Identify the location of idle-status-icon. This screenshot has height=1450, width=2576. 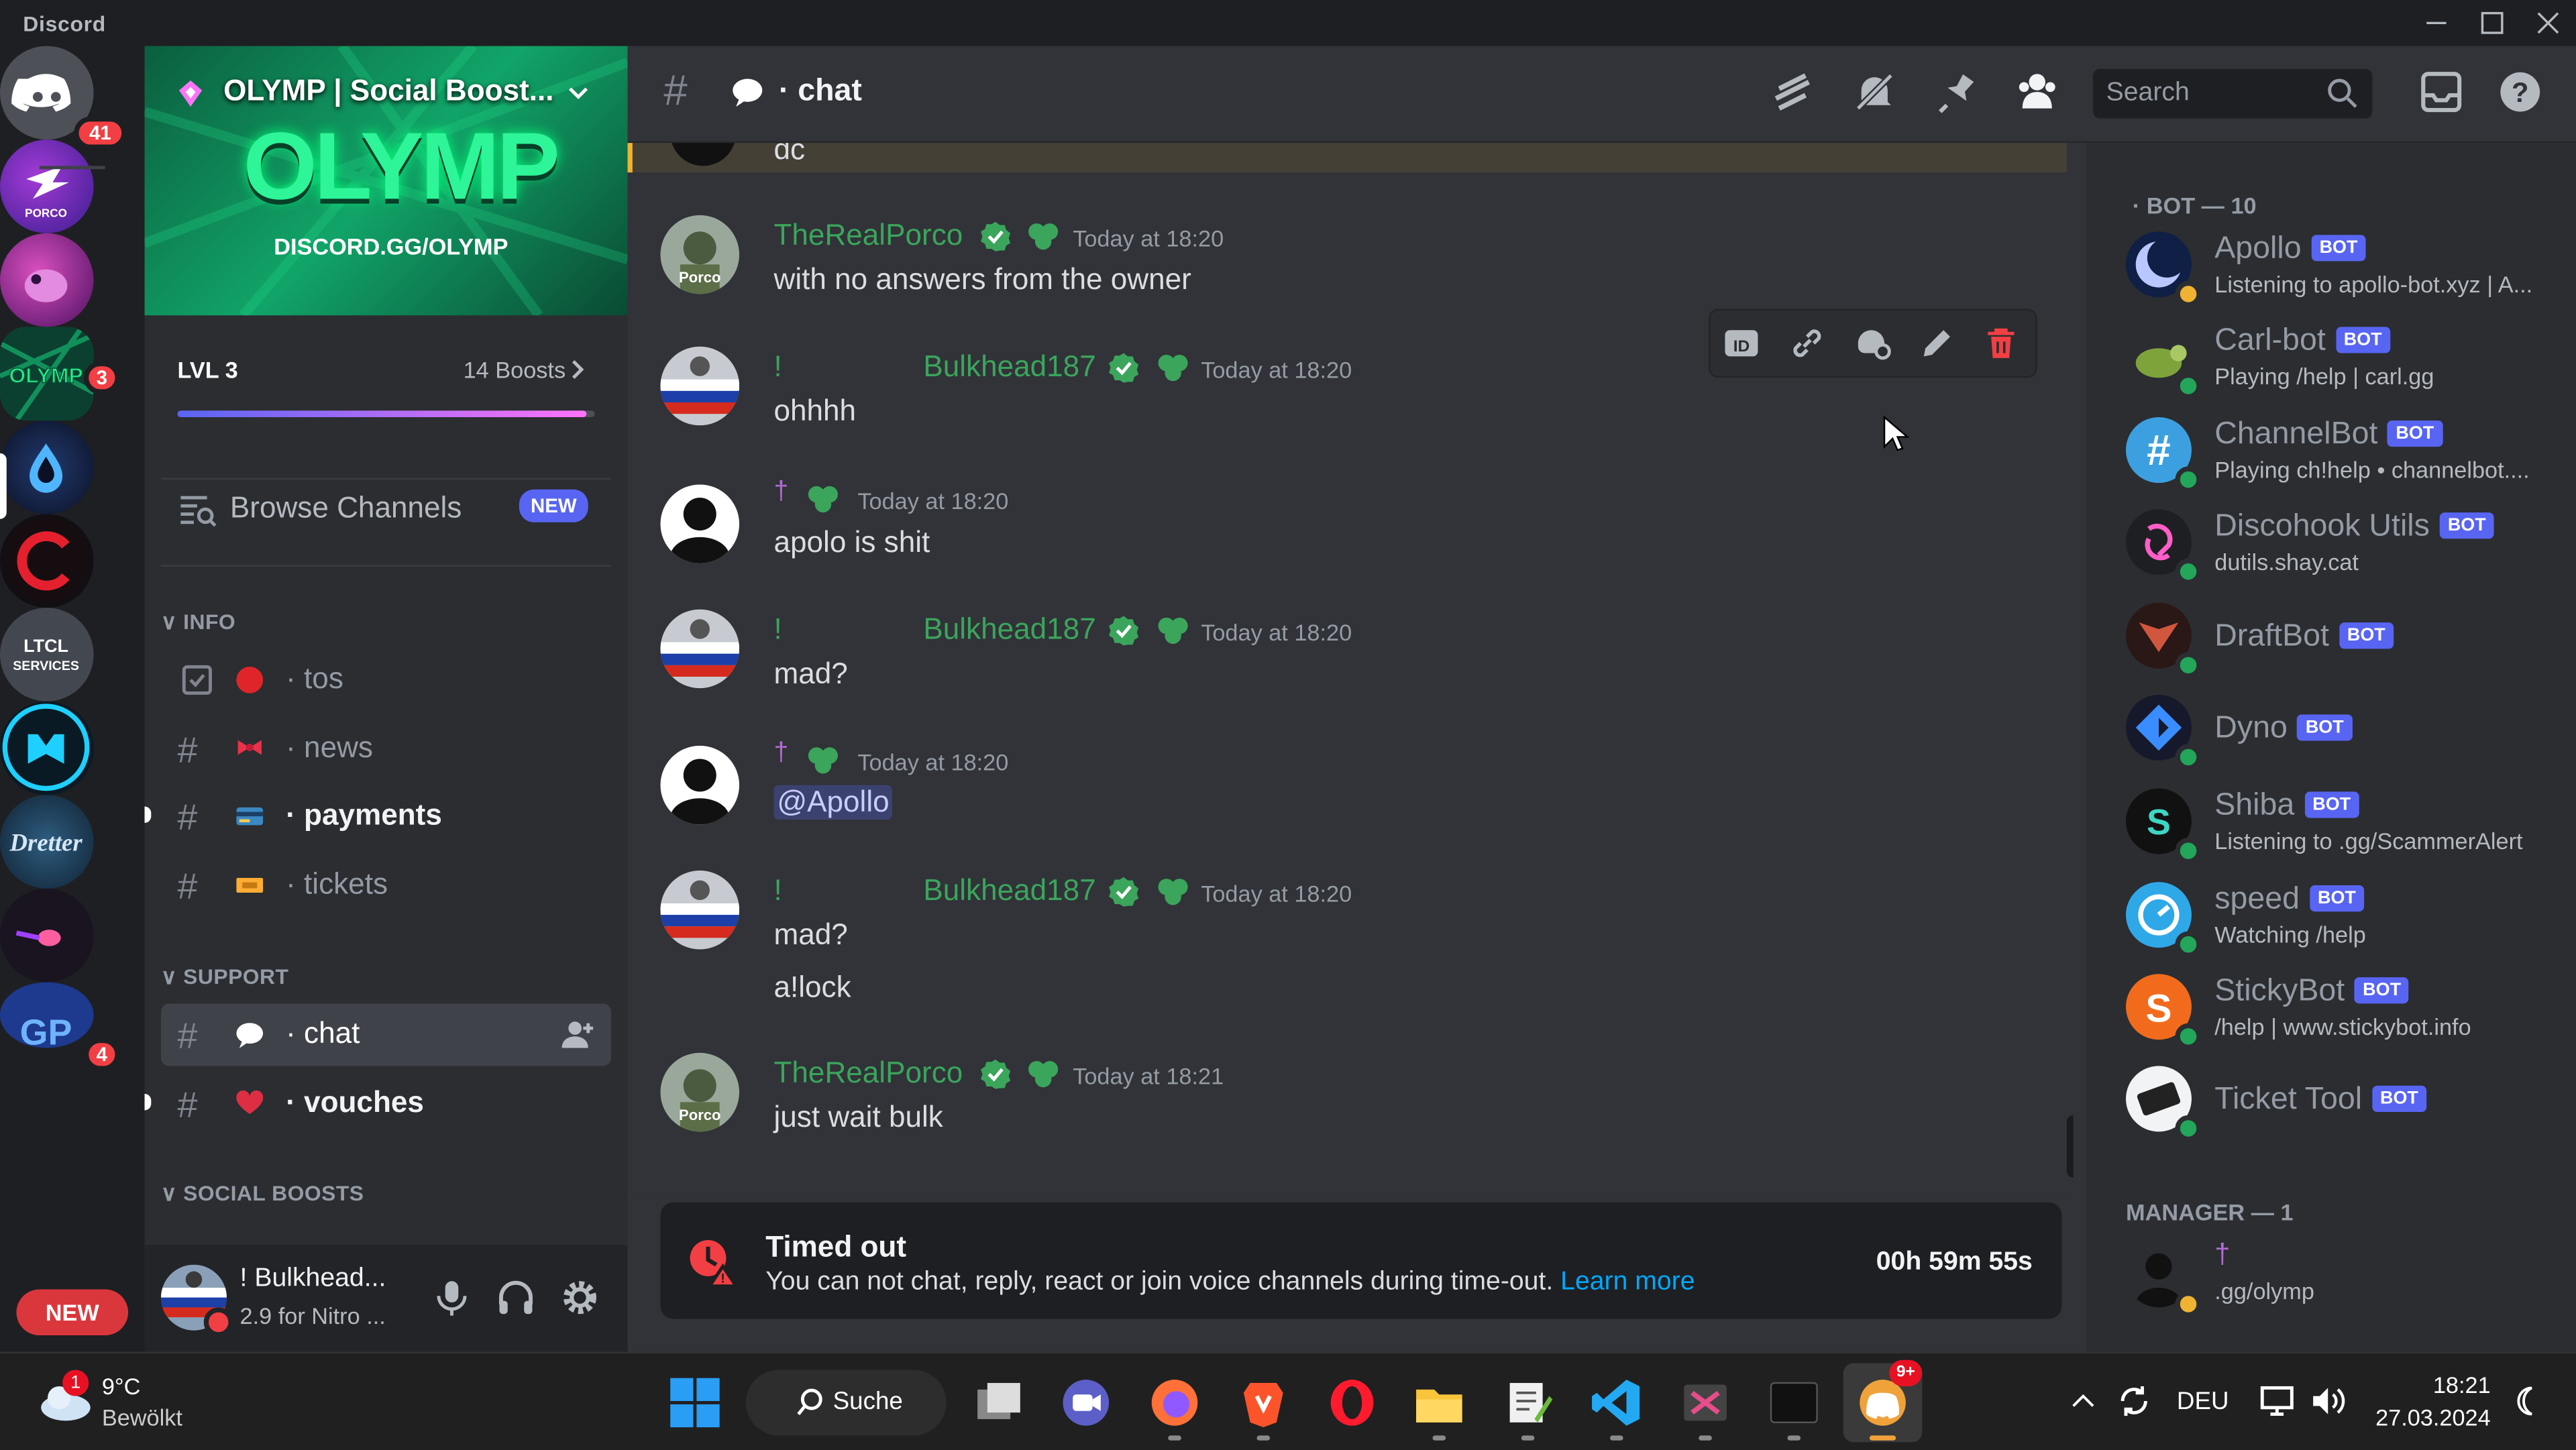
(2188, 293).